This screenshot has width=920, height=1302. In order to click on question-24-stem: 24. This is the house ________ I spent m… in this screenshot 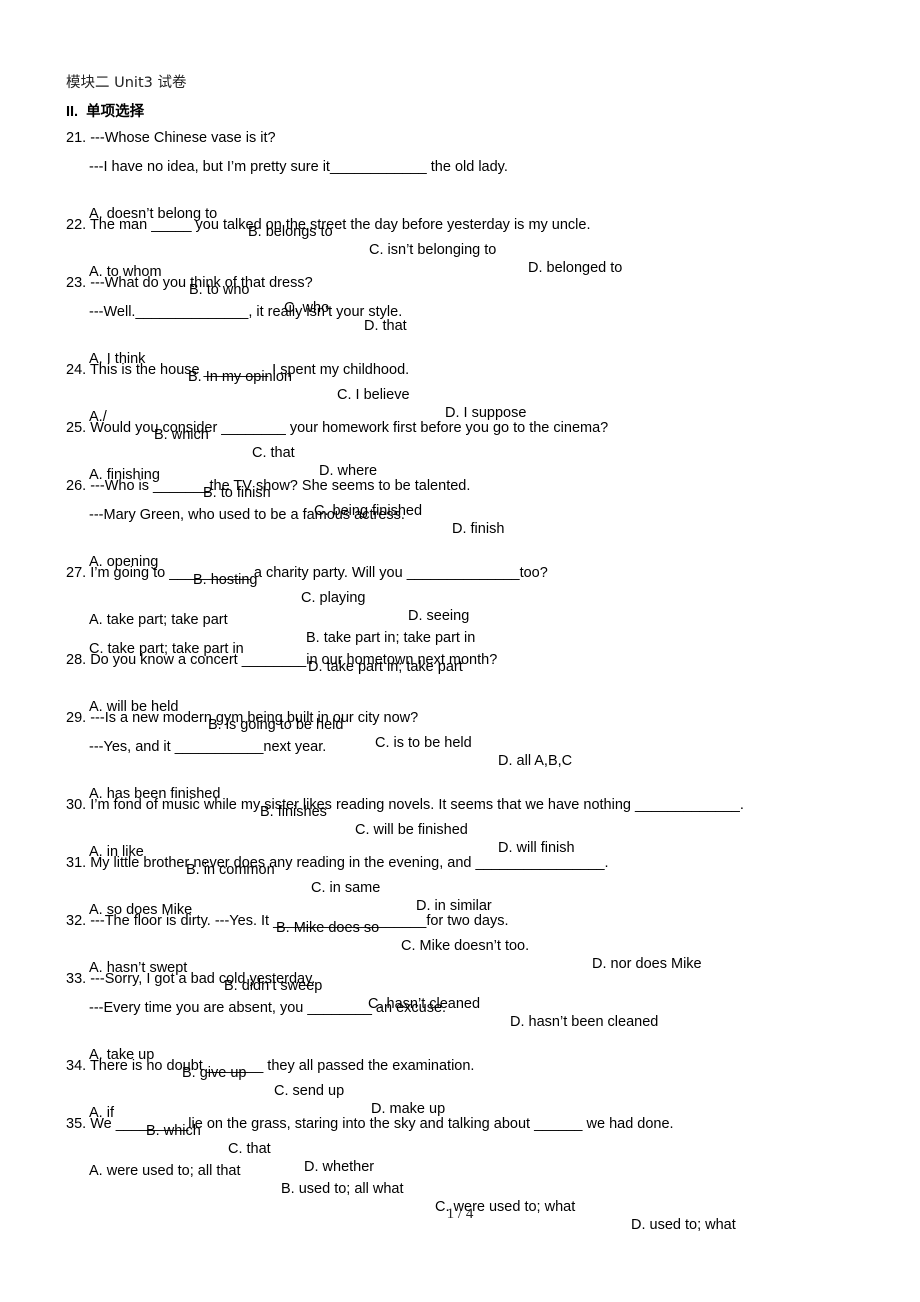, I will do `click(238, 370)`.